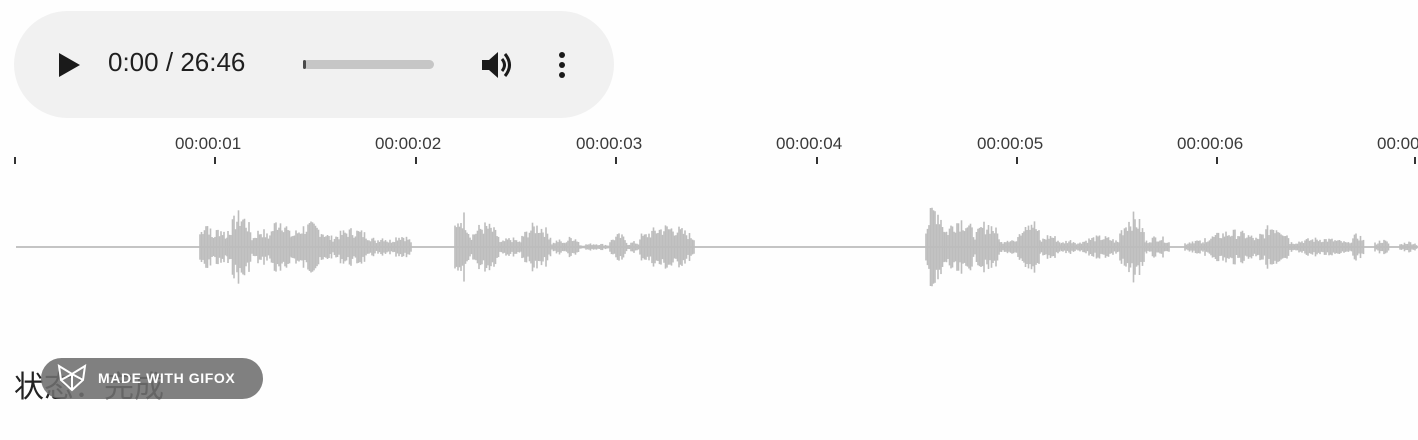  Describe the element at coordinates (1397, 143) in the screenshot. I see `tick-label: 00:00:07` at that location.